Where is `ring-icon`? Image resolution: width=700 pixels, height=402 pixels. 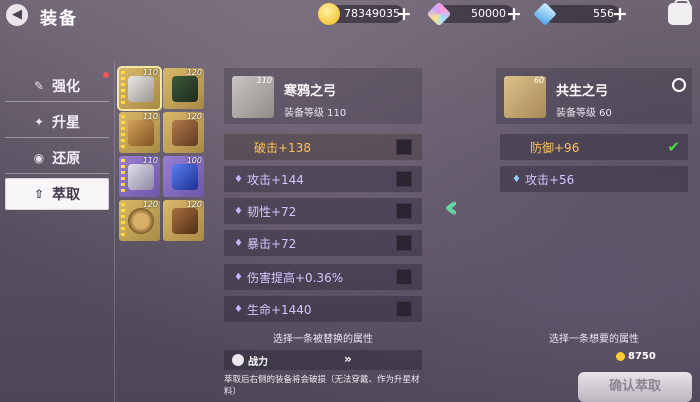 ring-icon is located at coordinates (141, 221).